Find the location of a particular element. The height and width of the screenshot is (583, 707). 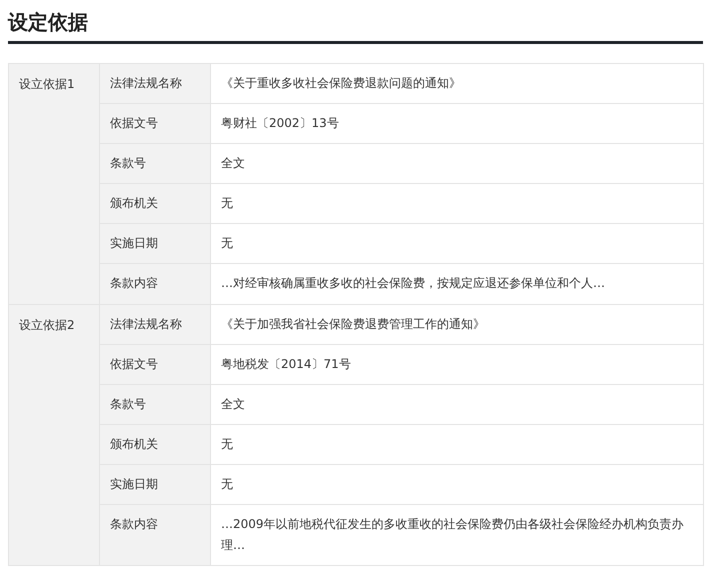

field-value: 《关于加强我省社会保险费退费管理工作的通知》 is located at coordinates (457, 324).